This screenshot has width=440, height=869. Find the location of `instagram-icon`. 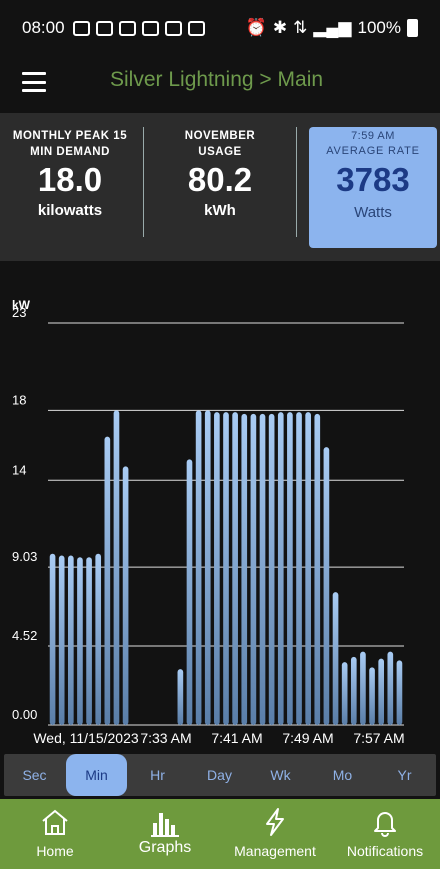

instagram-icon is located at coordinates (127, 28).